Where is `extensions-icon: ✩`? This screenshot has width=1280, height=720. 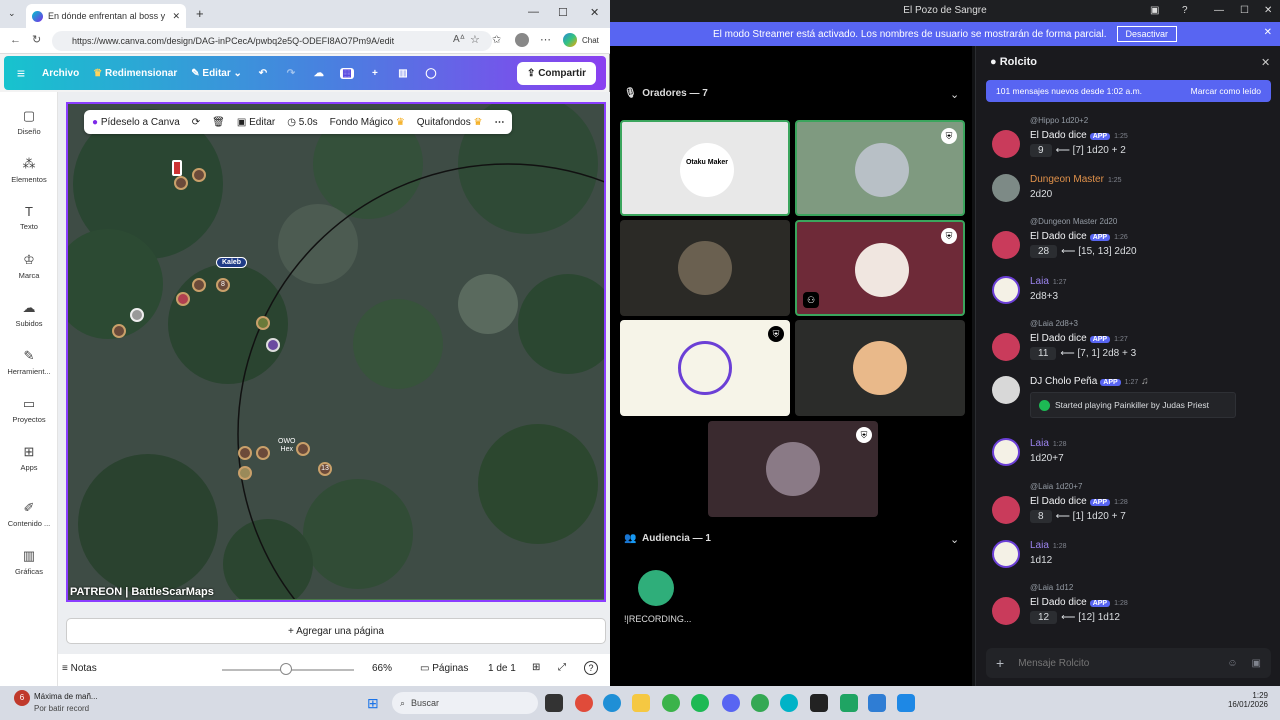
extensions-icon: ✩ is located at coordinates (496, 39).